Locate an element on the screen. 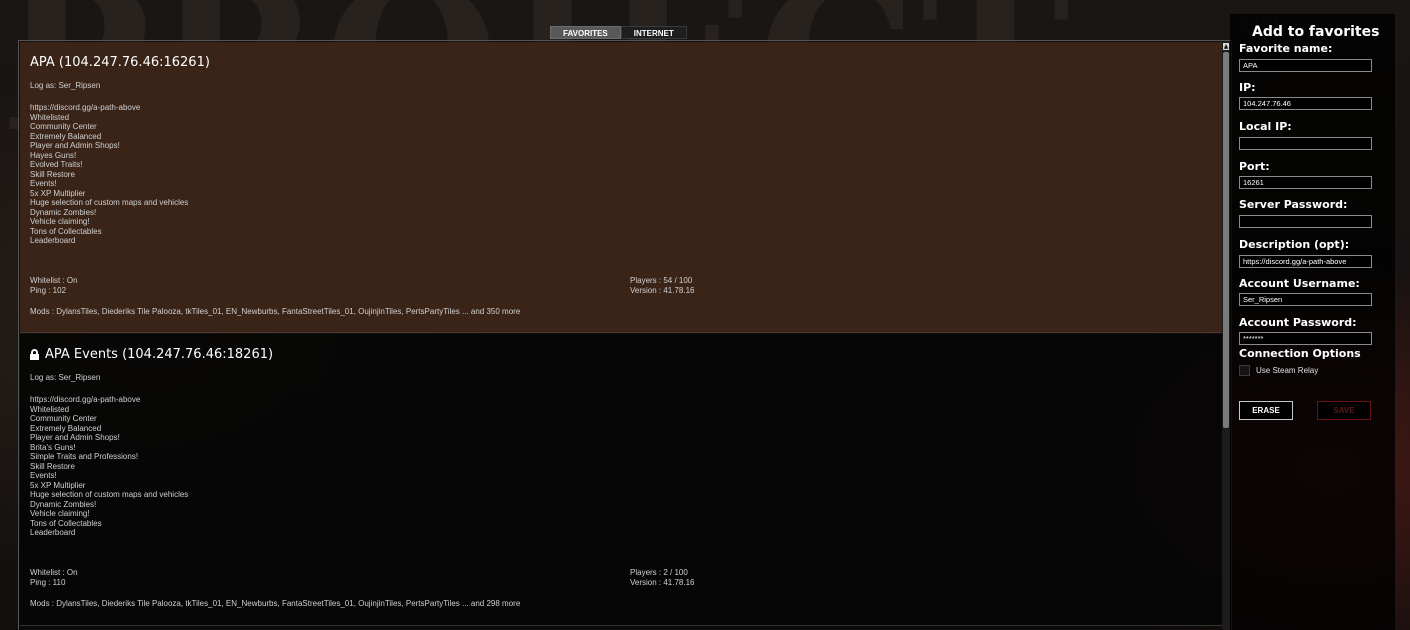  server-title: APA Events (104.247.76.46:18261) is located at coordinates (151, 354).